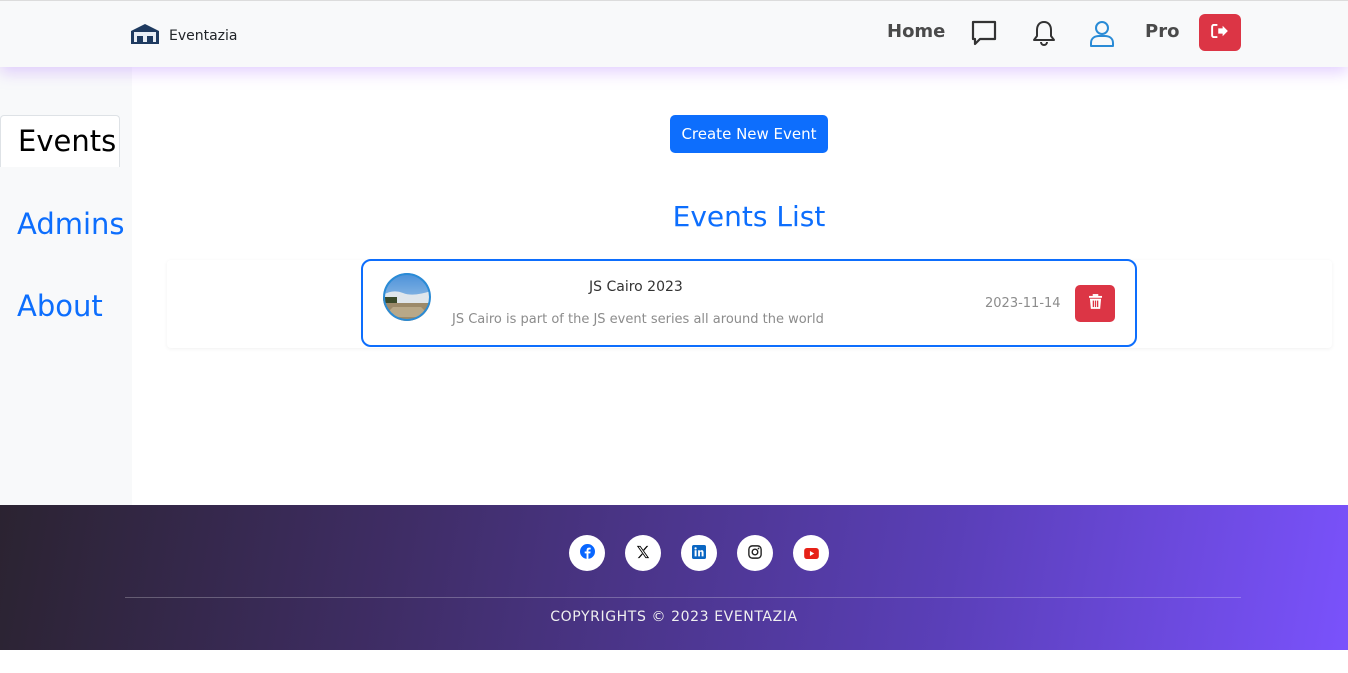 The height and width of the screenshot is (673, 1348). What do you see at coordinates (749, 216) in the screenshot?
I see `events-list-title: Events List` at bounding box center [749, 216].